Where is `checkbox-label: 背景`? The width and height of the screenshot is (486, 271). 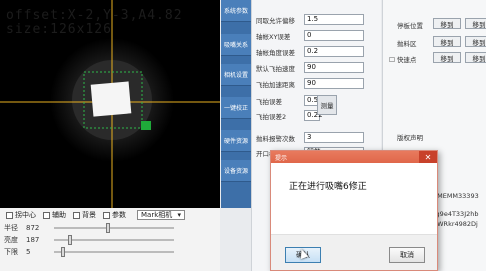
checkbox-label: 背景 is located at coordinates (89, 215).